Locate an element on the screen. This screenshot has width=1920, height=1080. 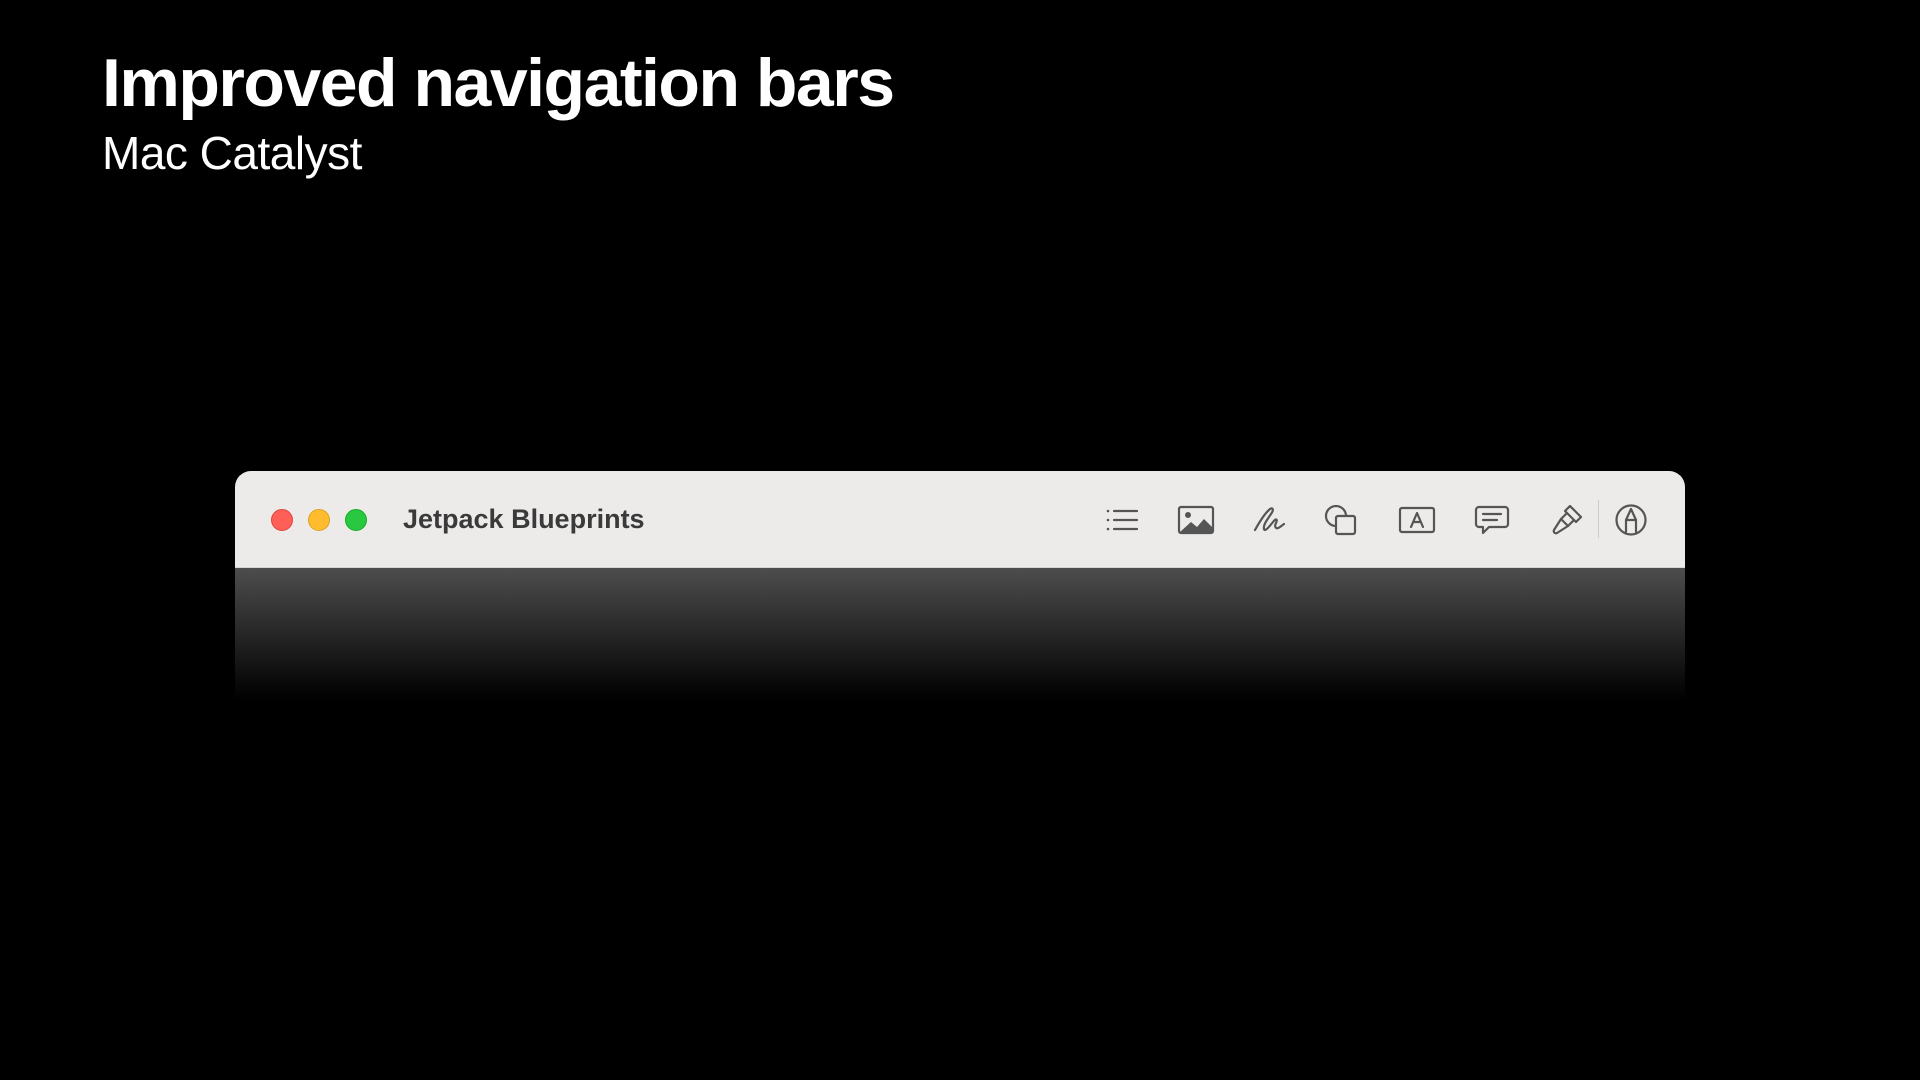
draw-button is located at coordinates (1269, 520).